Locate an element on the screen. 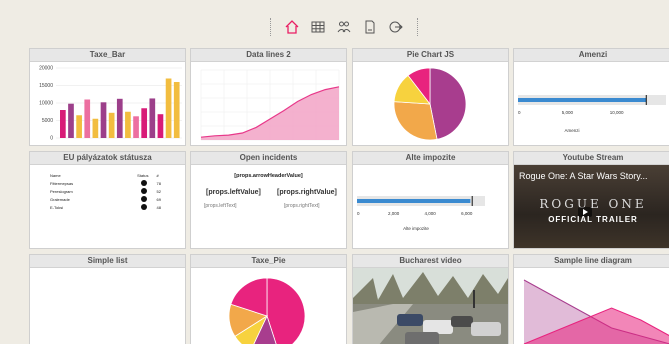  table-icon is located at coordinates (318, 27).